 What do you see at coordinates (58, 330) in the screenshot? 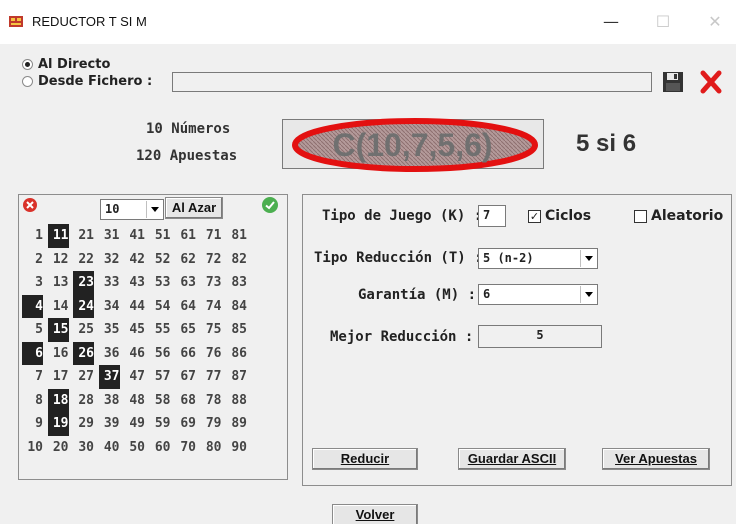
I see `number-cell-selected: 15` at bounding box center [58, 330].